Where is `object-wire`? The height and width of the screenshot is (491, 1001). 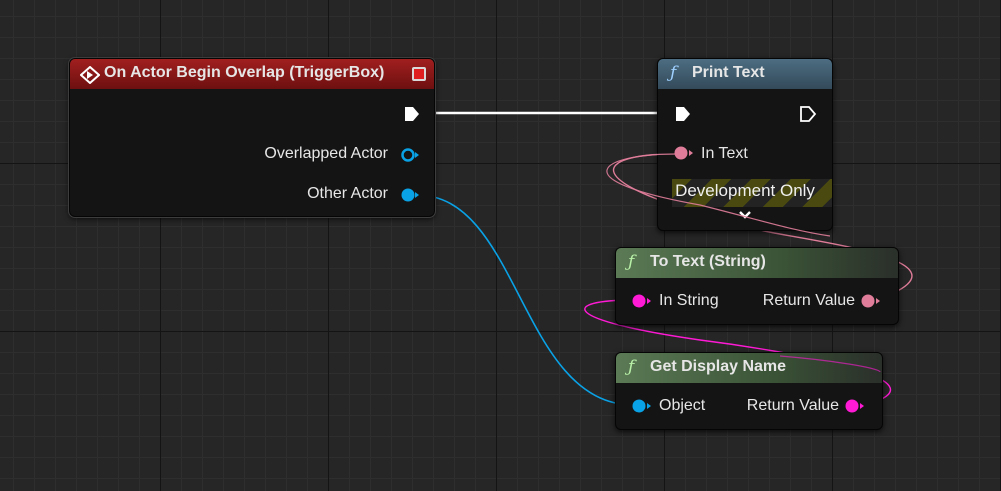 object-wire is located at coordinates (525, 300).